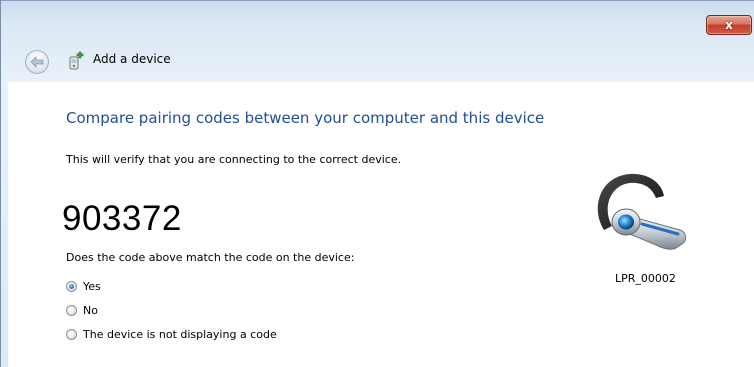  I want to click on close-icon: x, so click(729, 25).